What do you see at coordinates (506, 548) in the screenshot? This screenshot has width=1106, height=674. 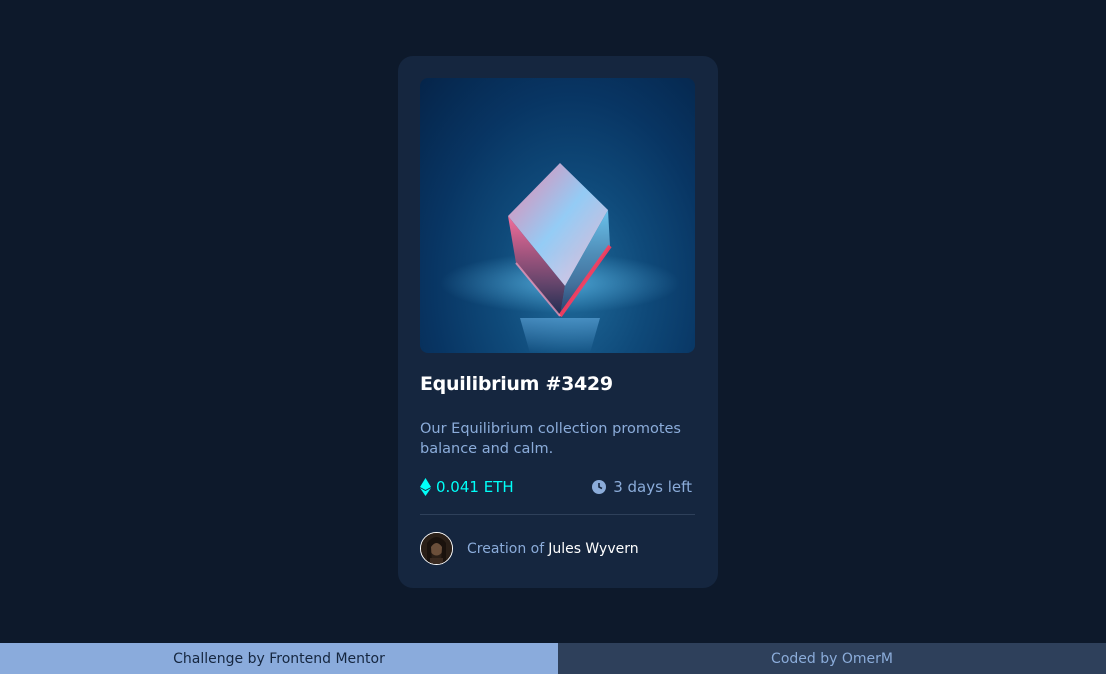 I see `creation-label: Creation of` at bounding box center [506, 548].